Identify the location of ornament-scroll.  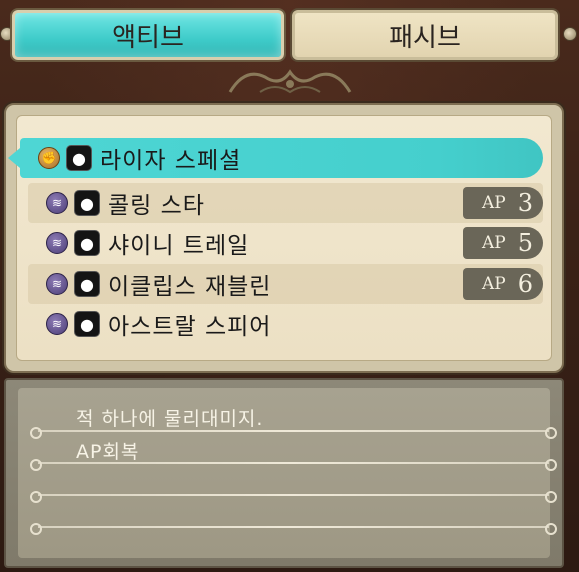
(290, 81).